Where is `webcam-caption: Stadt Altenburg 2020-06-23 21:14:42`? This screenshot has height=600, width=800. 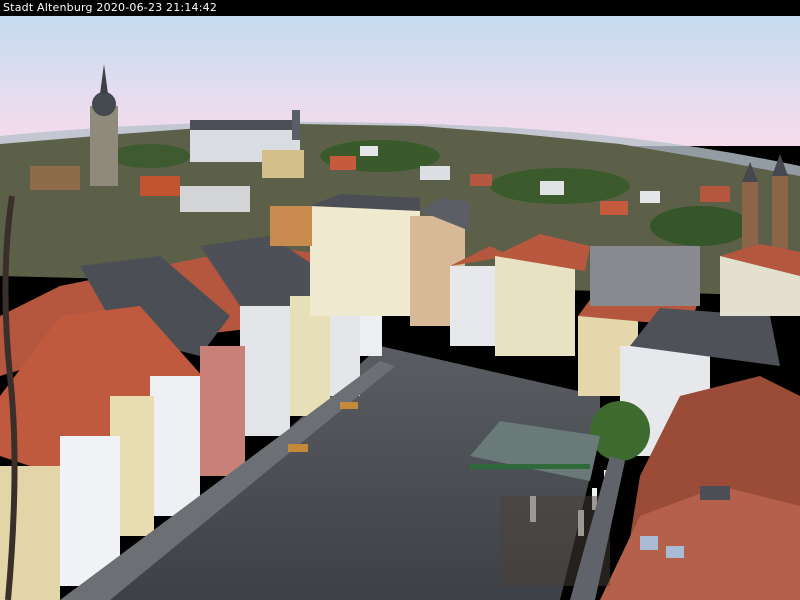 webcam-caption: Stadt Altenburg 2020-06-23 21:14:42 is located at coordinates (110, 7).